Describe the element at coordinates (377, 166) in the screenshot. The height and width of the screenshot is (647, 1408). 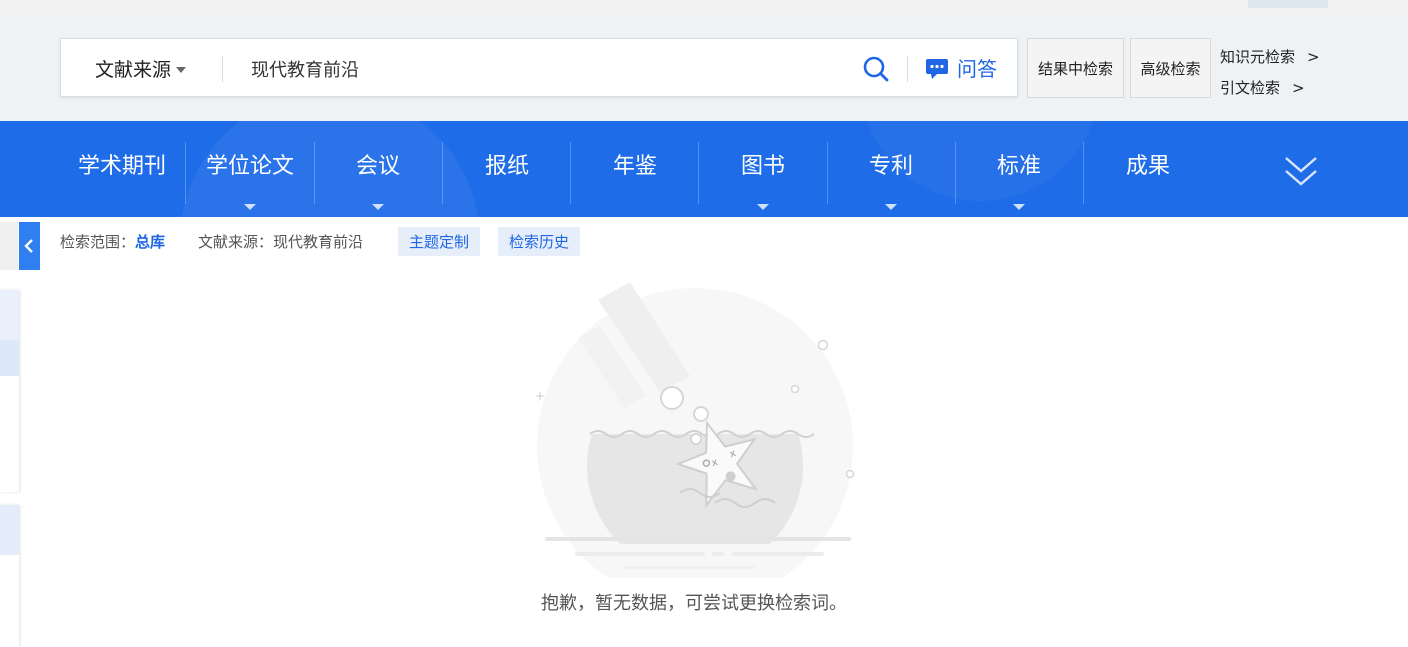
I see `nav-item-label: 会议` at that location.